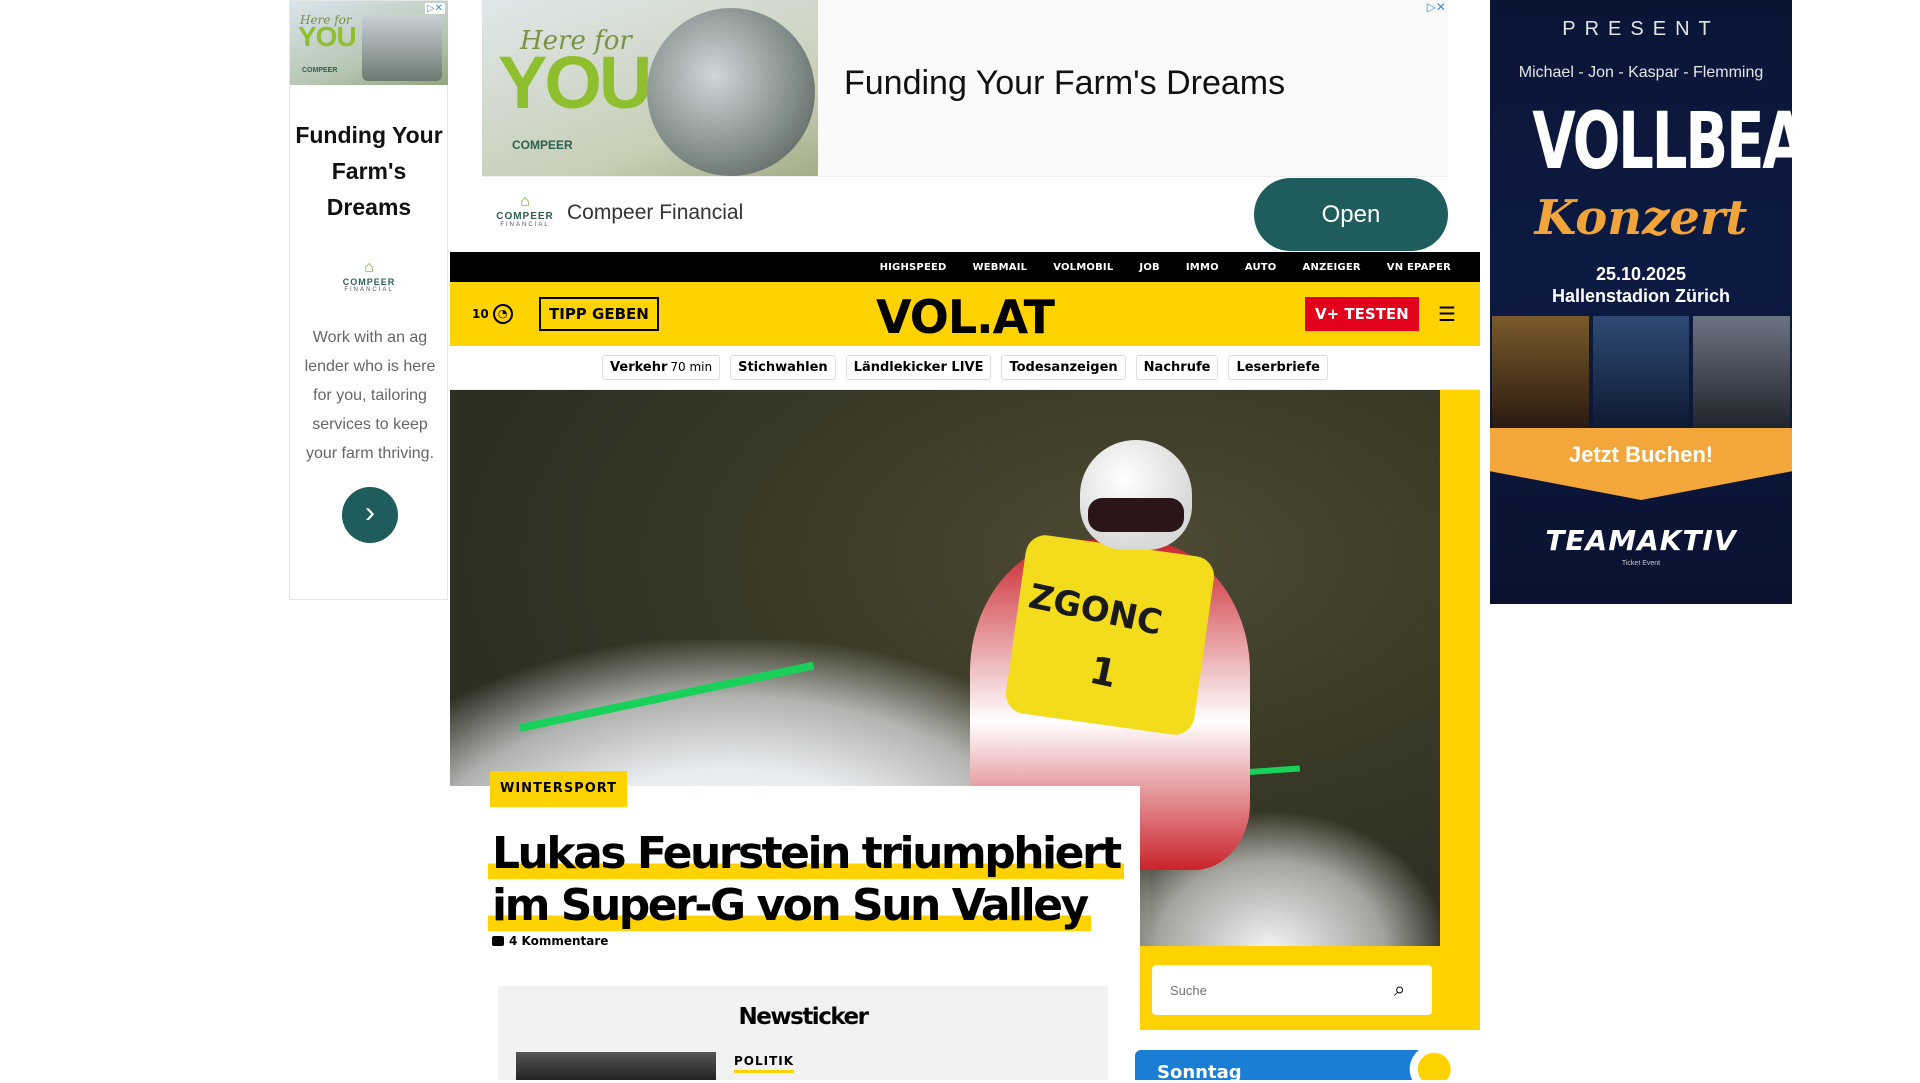  What do you see at coordinates (1641, 29) in the screenshot?
I see `ad-right-present: PRESENT` at bounding box center [1641, 29].